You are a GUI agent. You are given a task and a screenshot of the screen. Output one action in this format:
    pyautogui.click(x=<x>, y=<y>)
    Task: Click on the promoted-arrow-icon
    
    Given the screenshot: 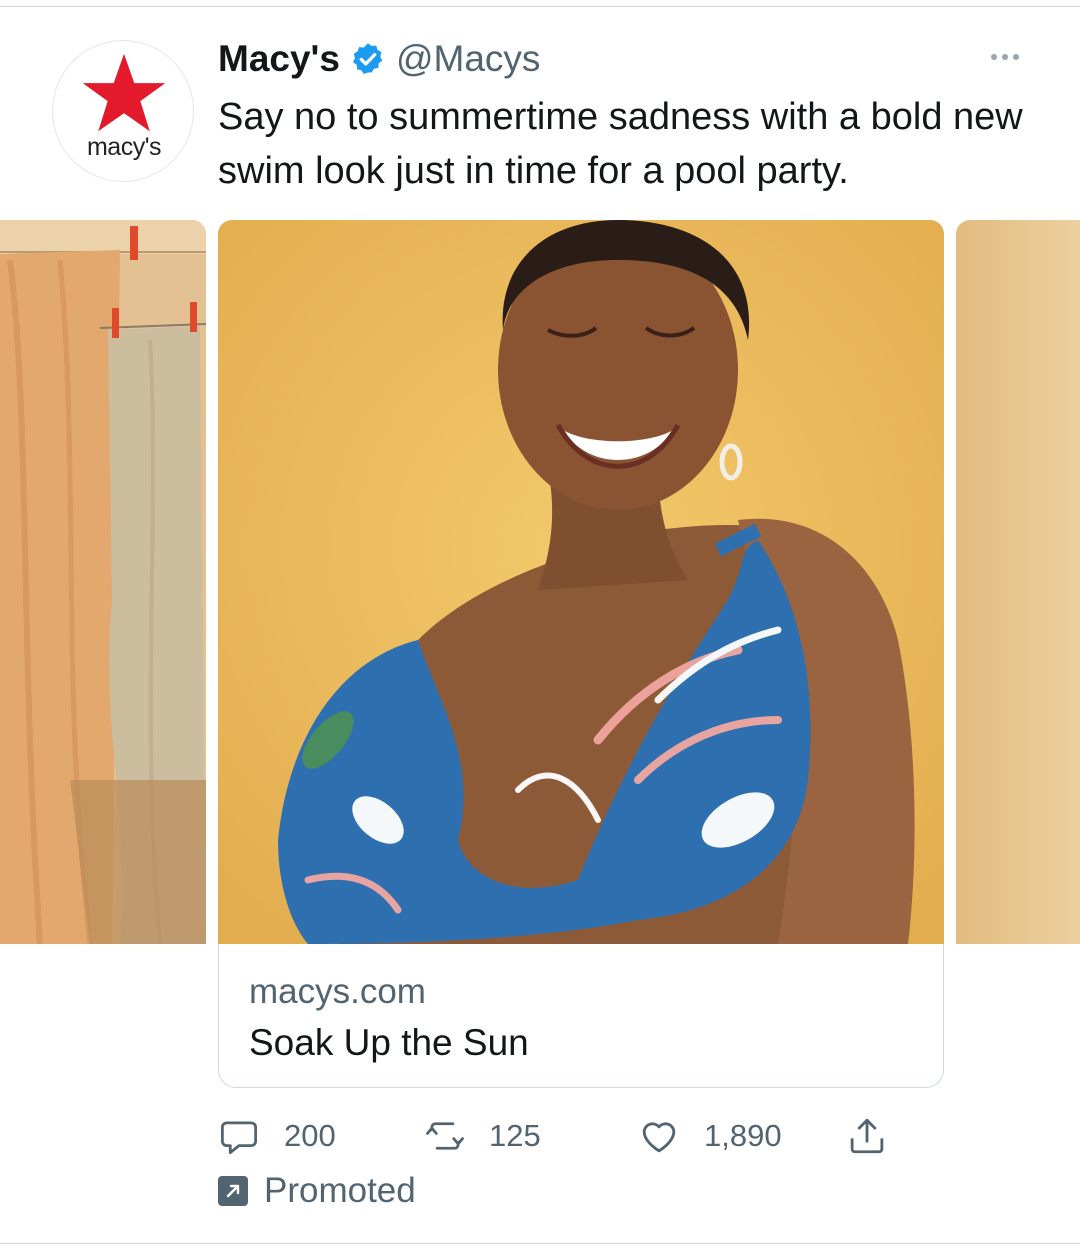 What is the action you would take?
    pyautogui.click(x=233, y=1191)
    